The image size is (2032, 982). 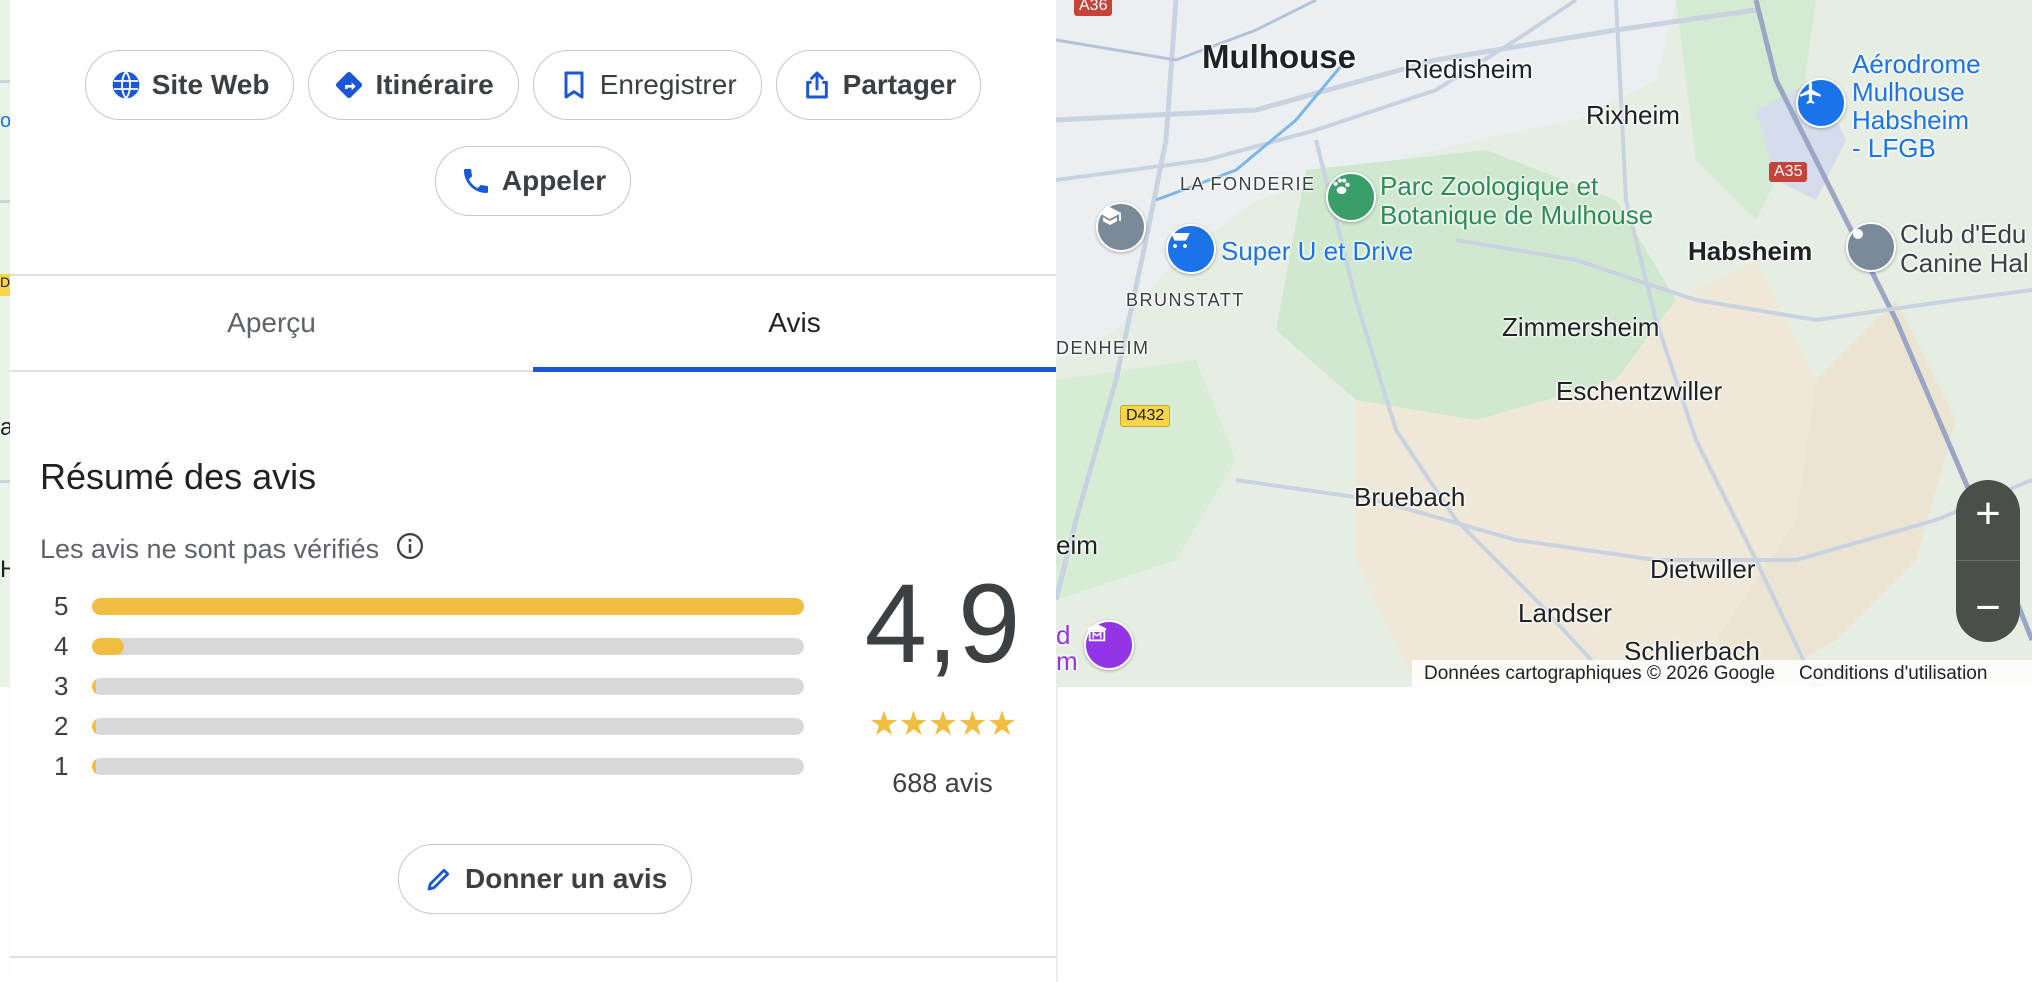 I want to click on place-eim: eim, so click(x=1077, y=545).